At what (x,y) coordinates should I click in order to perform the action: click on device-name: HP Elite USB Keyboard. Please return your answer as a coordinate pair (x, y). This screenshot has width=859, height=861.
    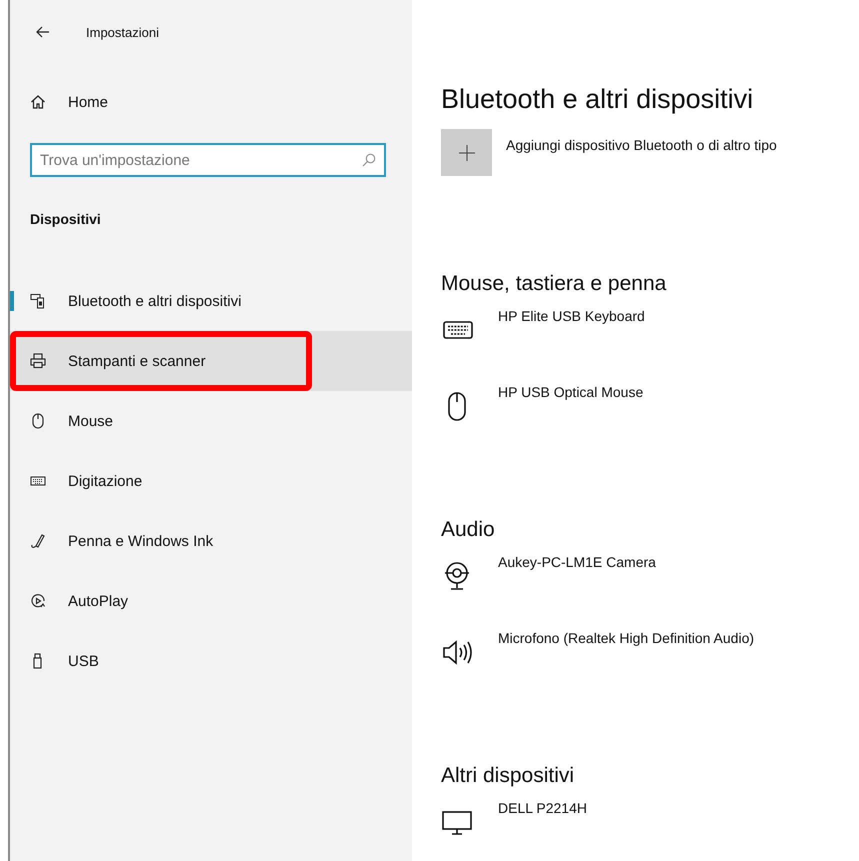
    Looking at the image, I should click on (571, 316).